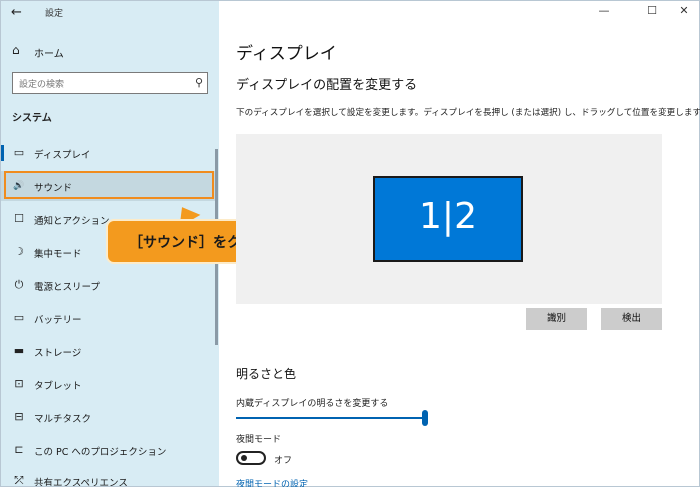 The image size is (700, 487). Describe the element at coordinates (19, 383) in the screenshot. I see `tablet-icon: ⊡` at that location.